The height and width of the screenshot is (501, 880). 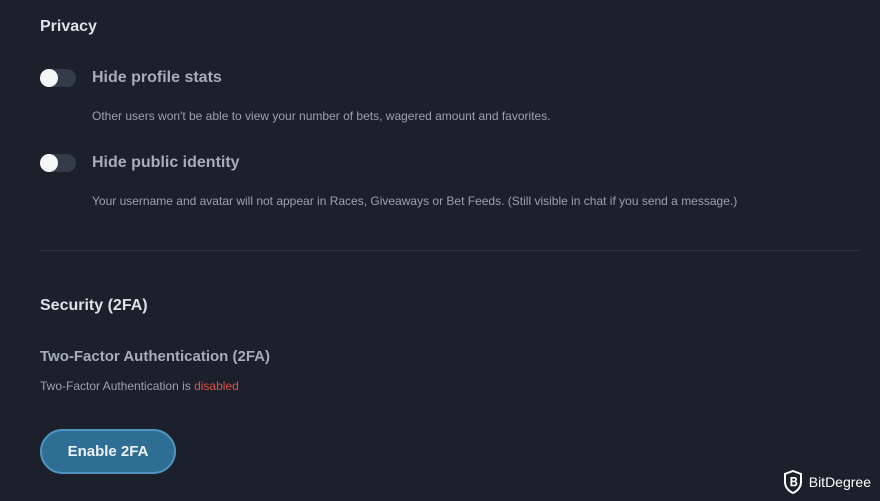 I want to click on twofa-status-value: disabled, so click(x=216, y=386).